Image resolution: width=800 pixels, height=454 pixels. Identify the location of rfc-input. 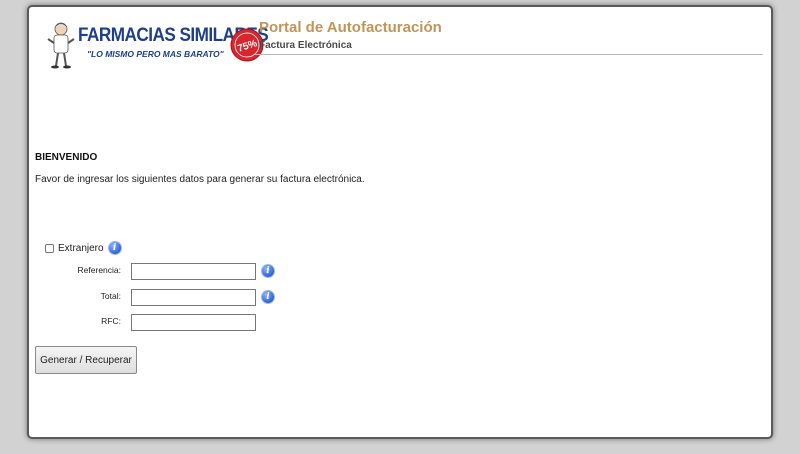
(193, 322).